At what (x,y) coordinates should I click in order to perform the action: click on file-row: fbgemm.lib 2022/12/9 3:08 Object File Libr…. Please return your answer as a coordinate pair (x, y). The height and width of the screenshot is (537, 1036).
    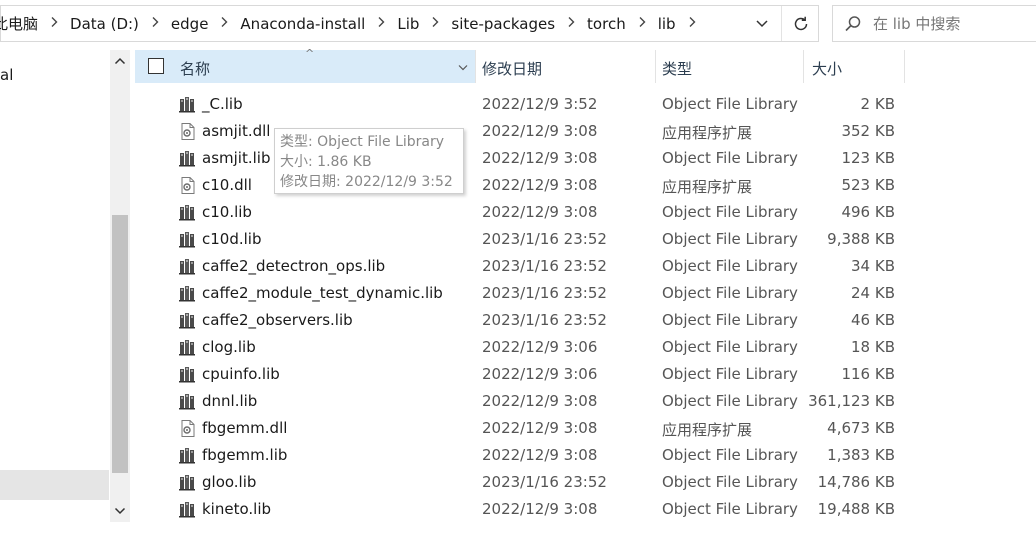
    Looking at the image, I should click on (520, 455).